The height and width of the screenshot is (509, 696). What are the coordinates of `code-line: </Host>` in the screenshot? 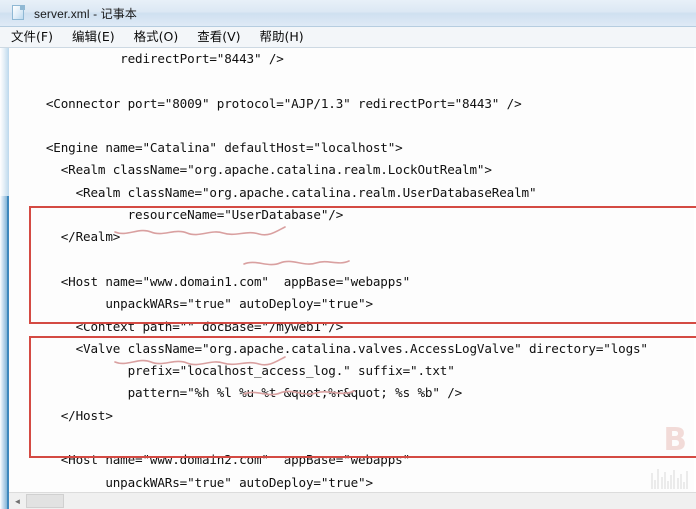 It's located at (72, 415).